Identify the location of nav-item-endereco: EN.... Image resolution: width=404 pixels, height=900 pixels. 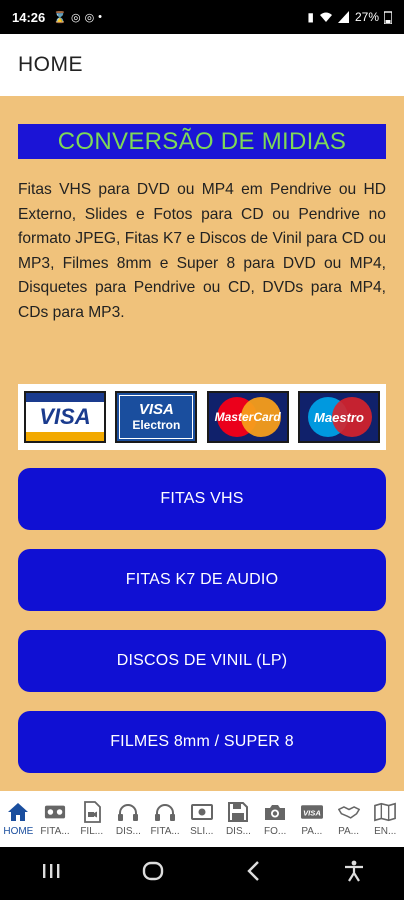
(385, 819).